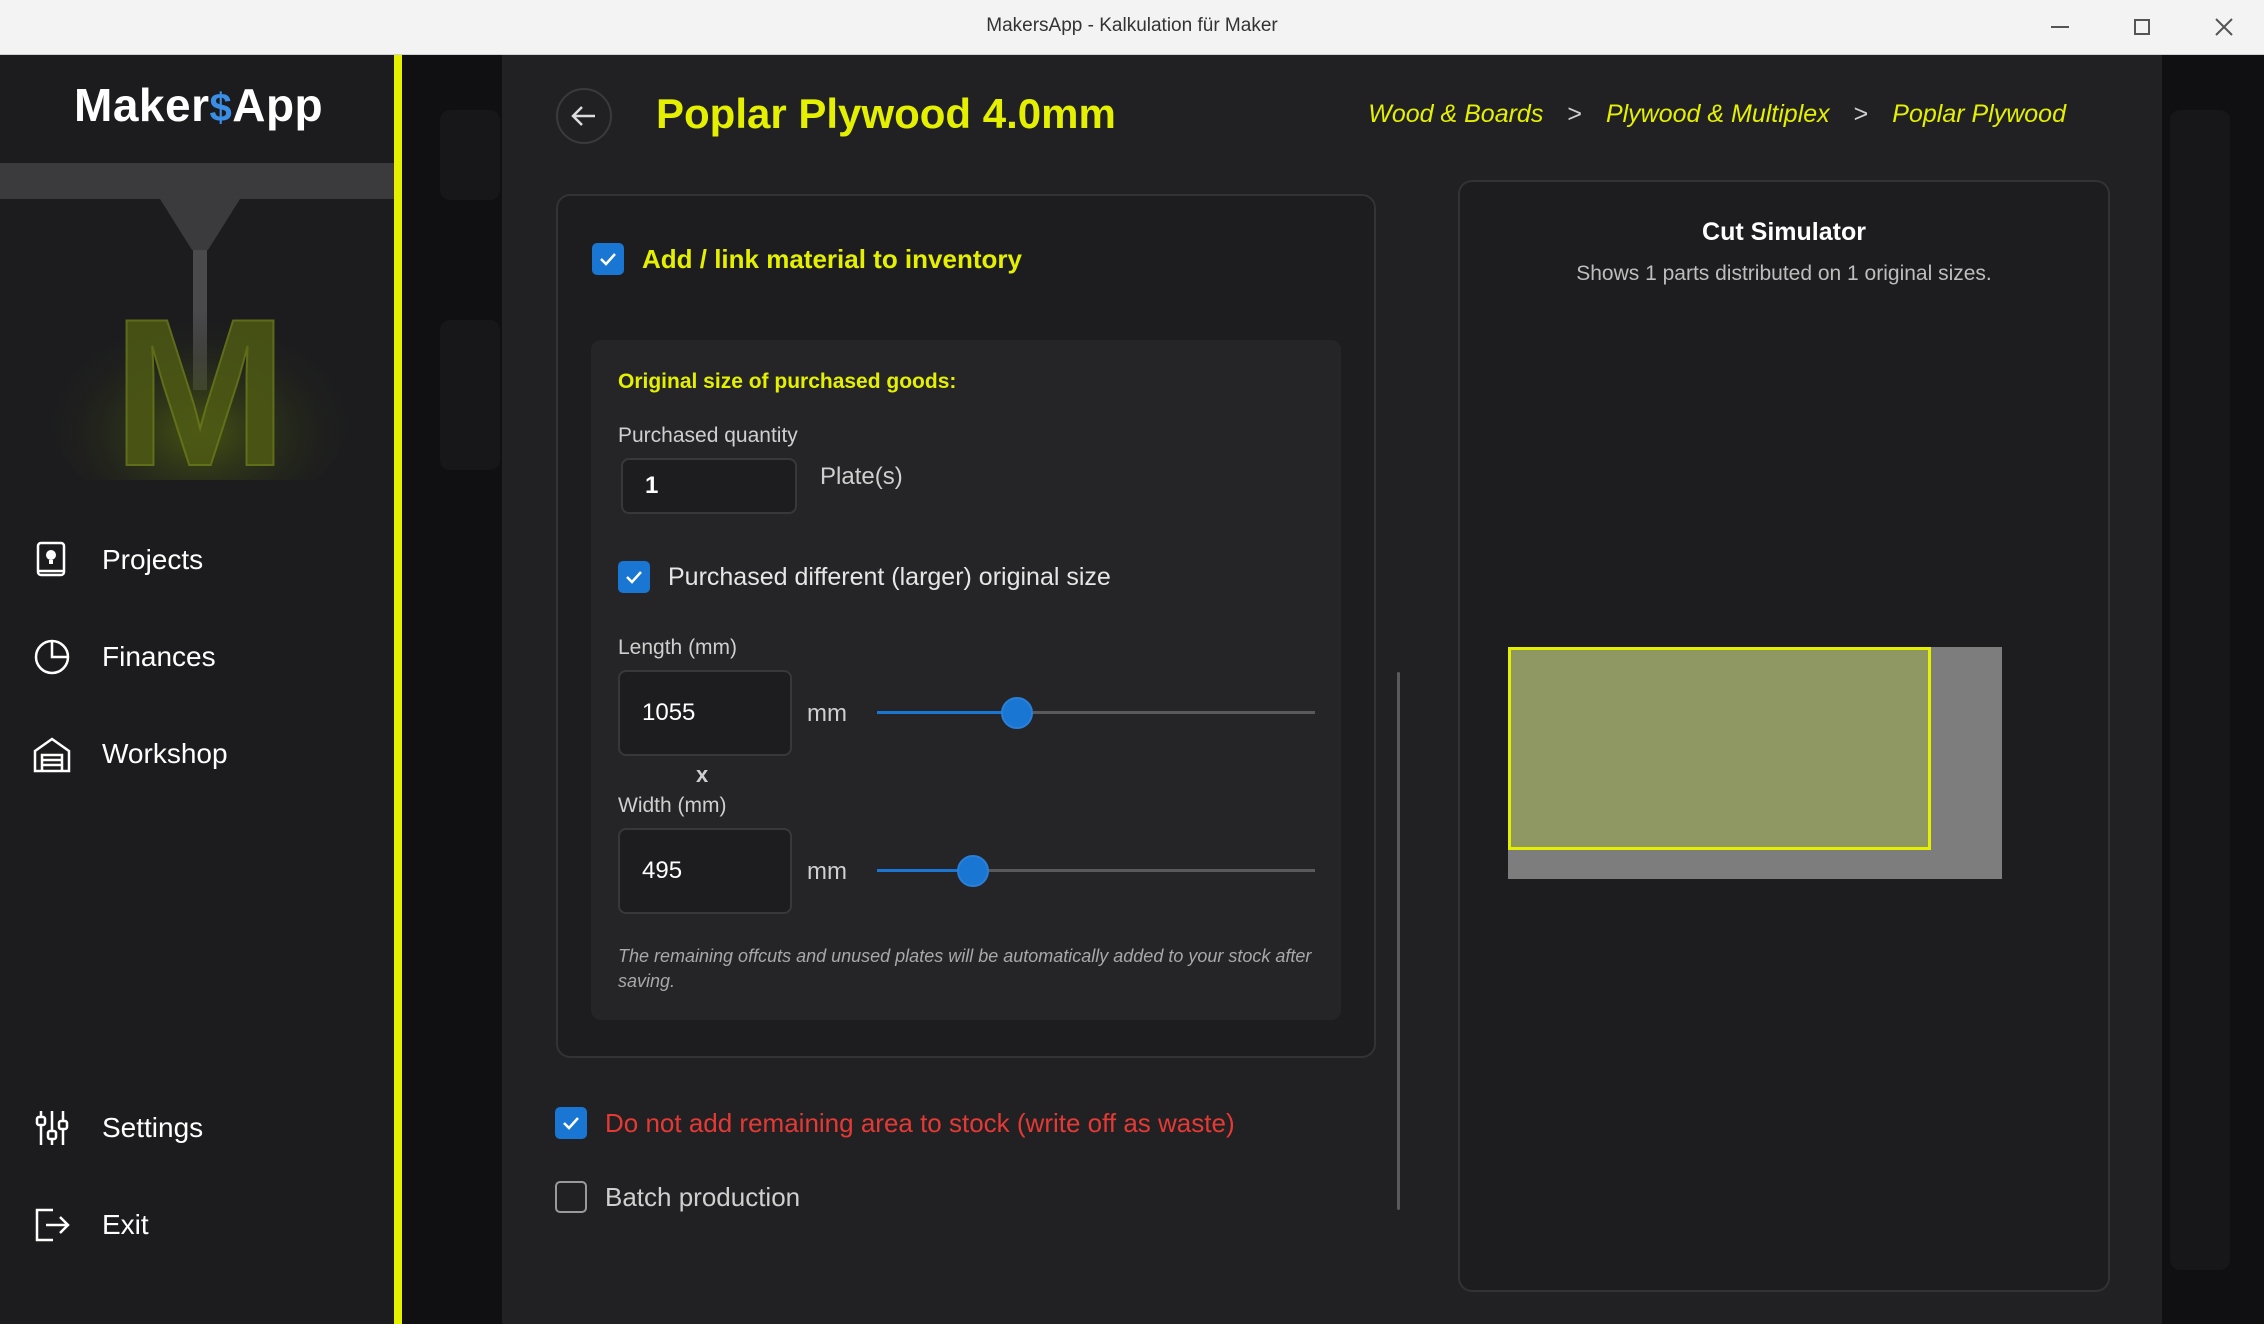  What do you see at coordinates (1979, 114) in the screenshot?
I see `breadcrumb-item: Poplar Plywood` at bounding box center [1979, 114].